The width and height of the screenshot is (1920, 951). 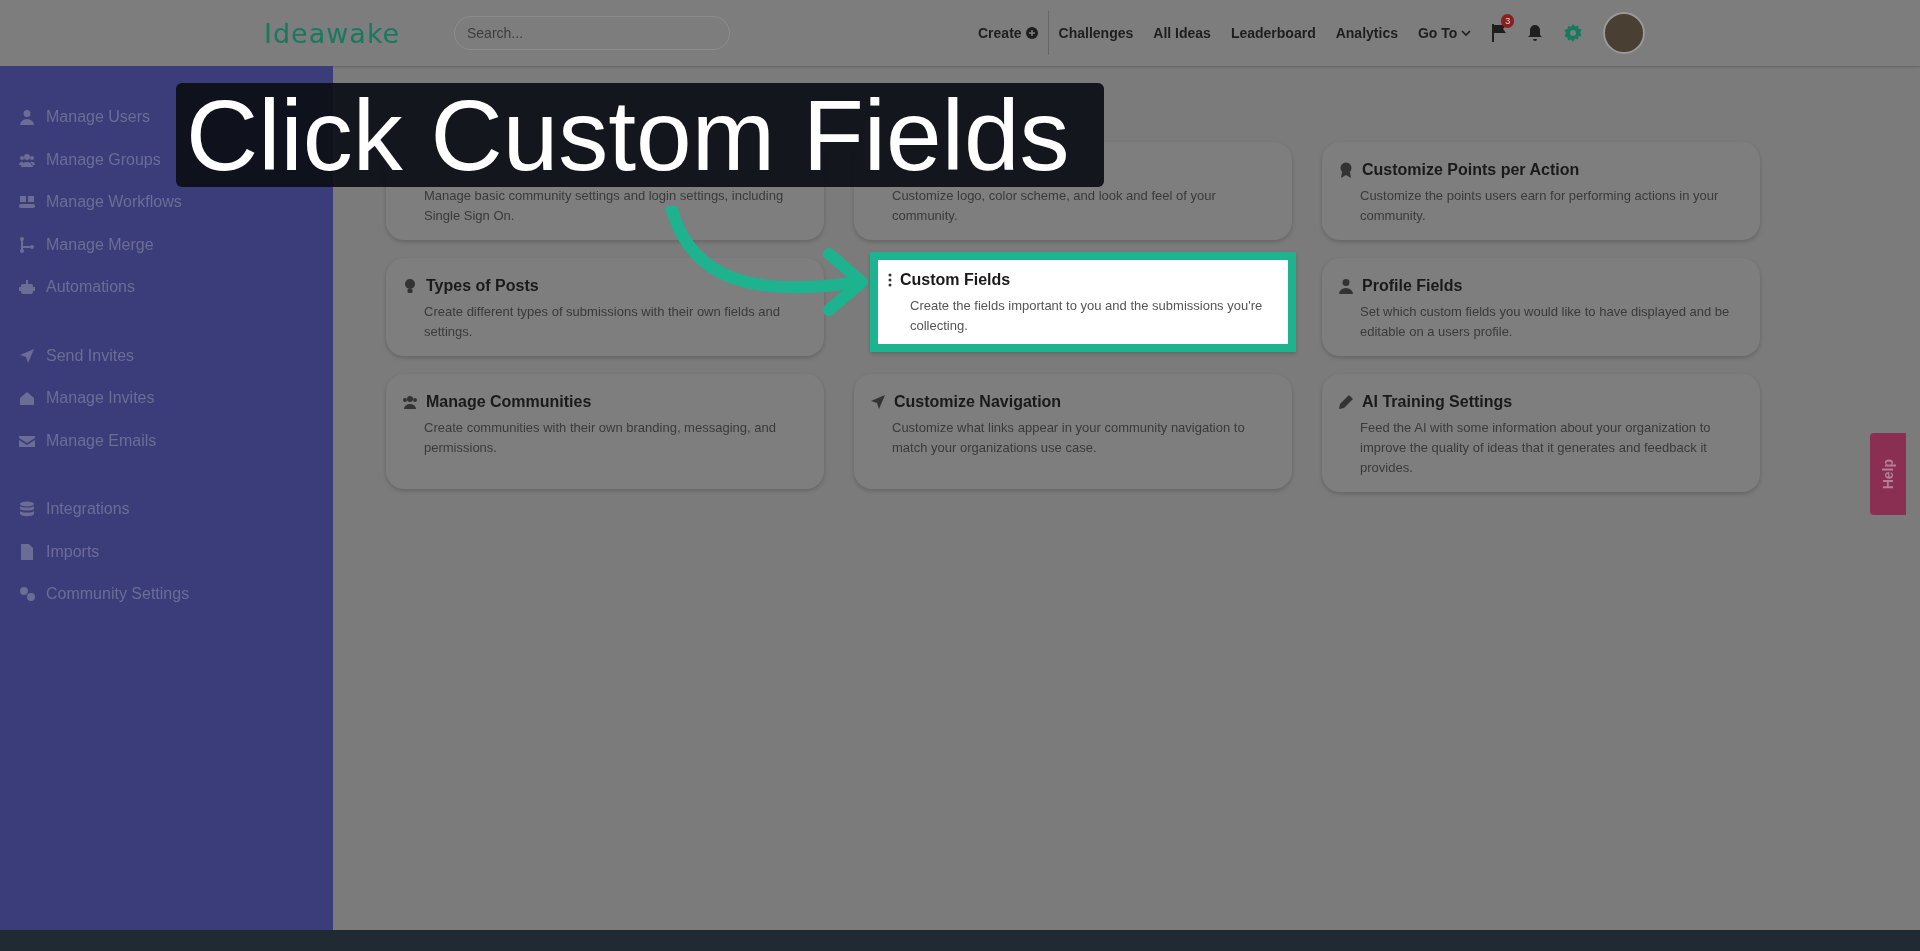 I want to click on card-description: Set which custom fields you would like to have displayed and be editable on a users profile., so click(x=1545, y=322).